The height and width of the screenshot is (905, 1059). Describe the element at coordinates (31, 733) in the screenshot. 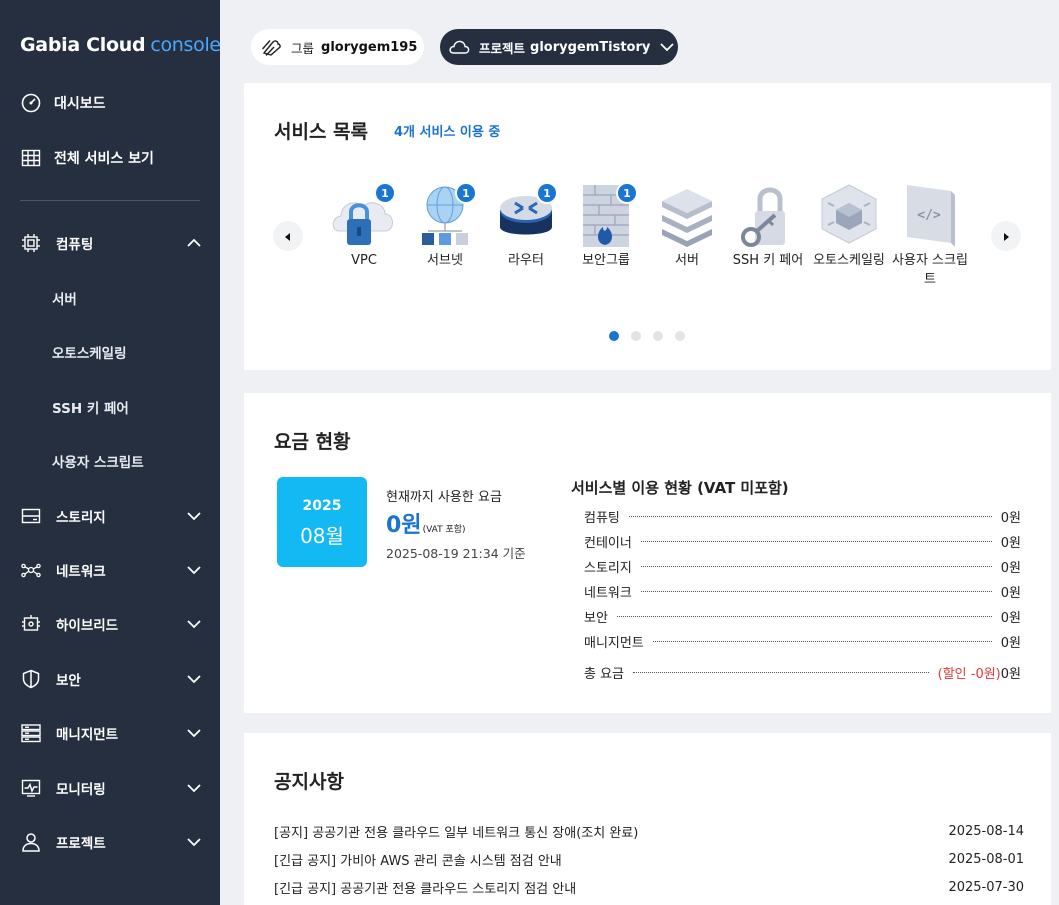

I see `management-icon` at that location.